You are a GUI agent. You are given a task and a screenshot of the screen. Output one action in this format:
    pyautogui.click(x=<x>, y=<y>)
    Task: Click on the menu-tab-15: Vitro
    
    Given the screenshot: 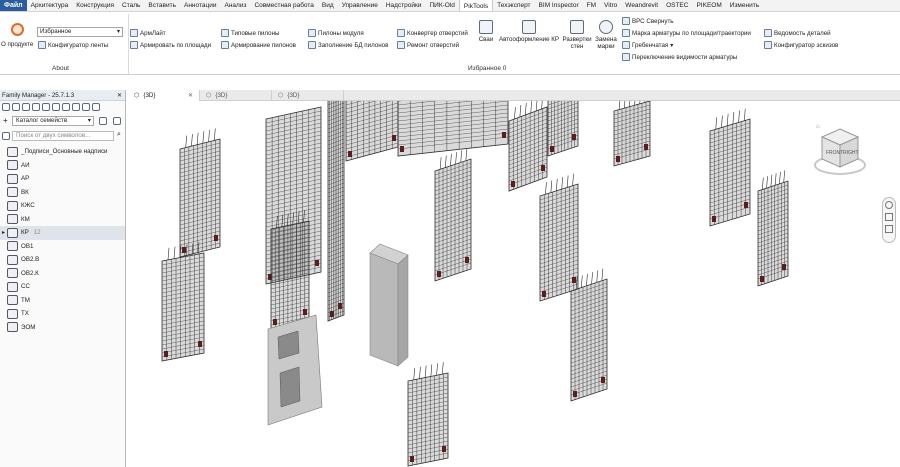 What is the action you would take?
    pyautogui.click(x=610, y=5)
    